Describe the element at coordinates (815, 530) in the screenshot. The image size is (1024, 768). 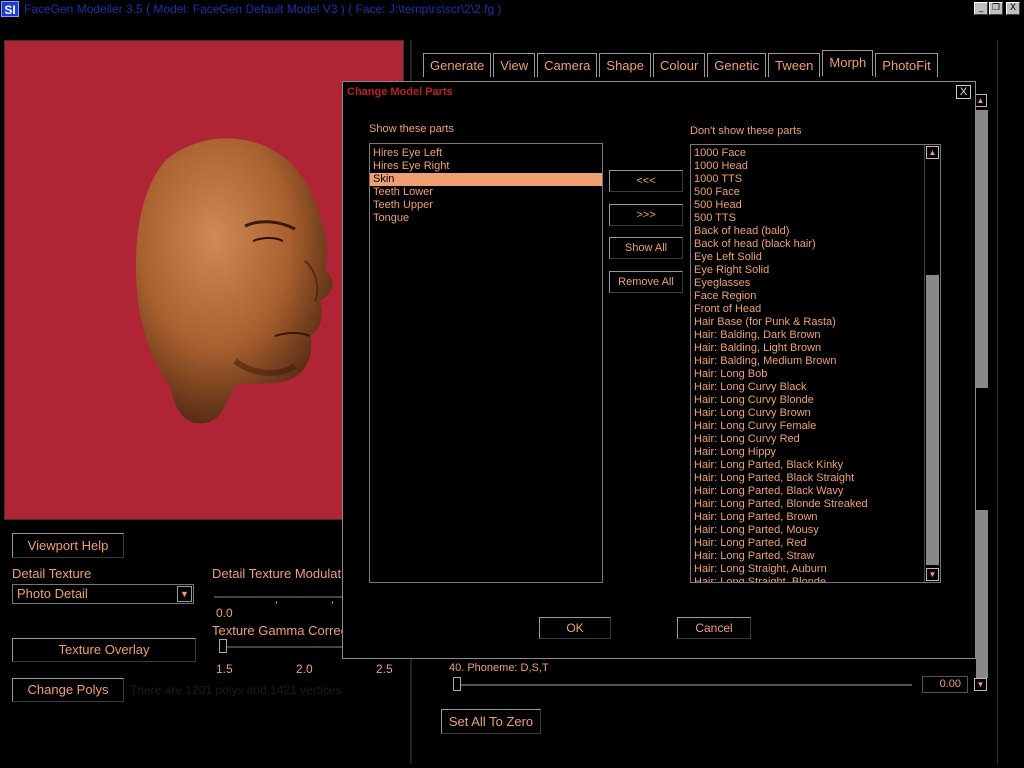
I see `list-item: Hair: Long Parted, Mousy` at that location.